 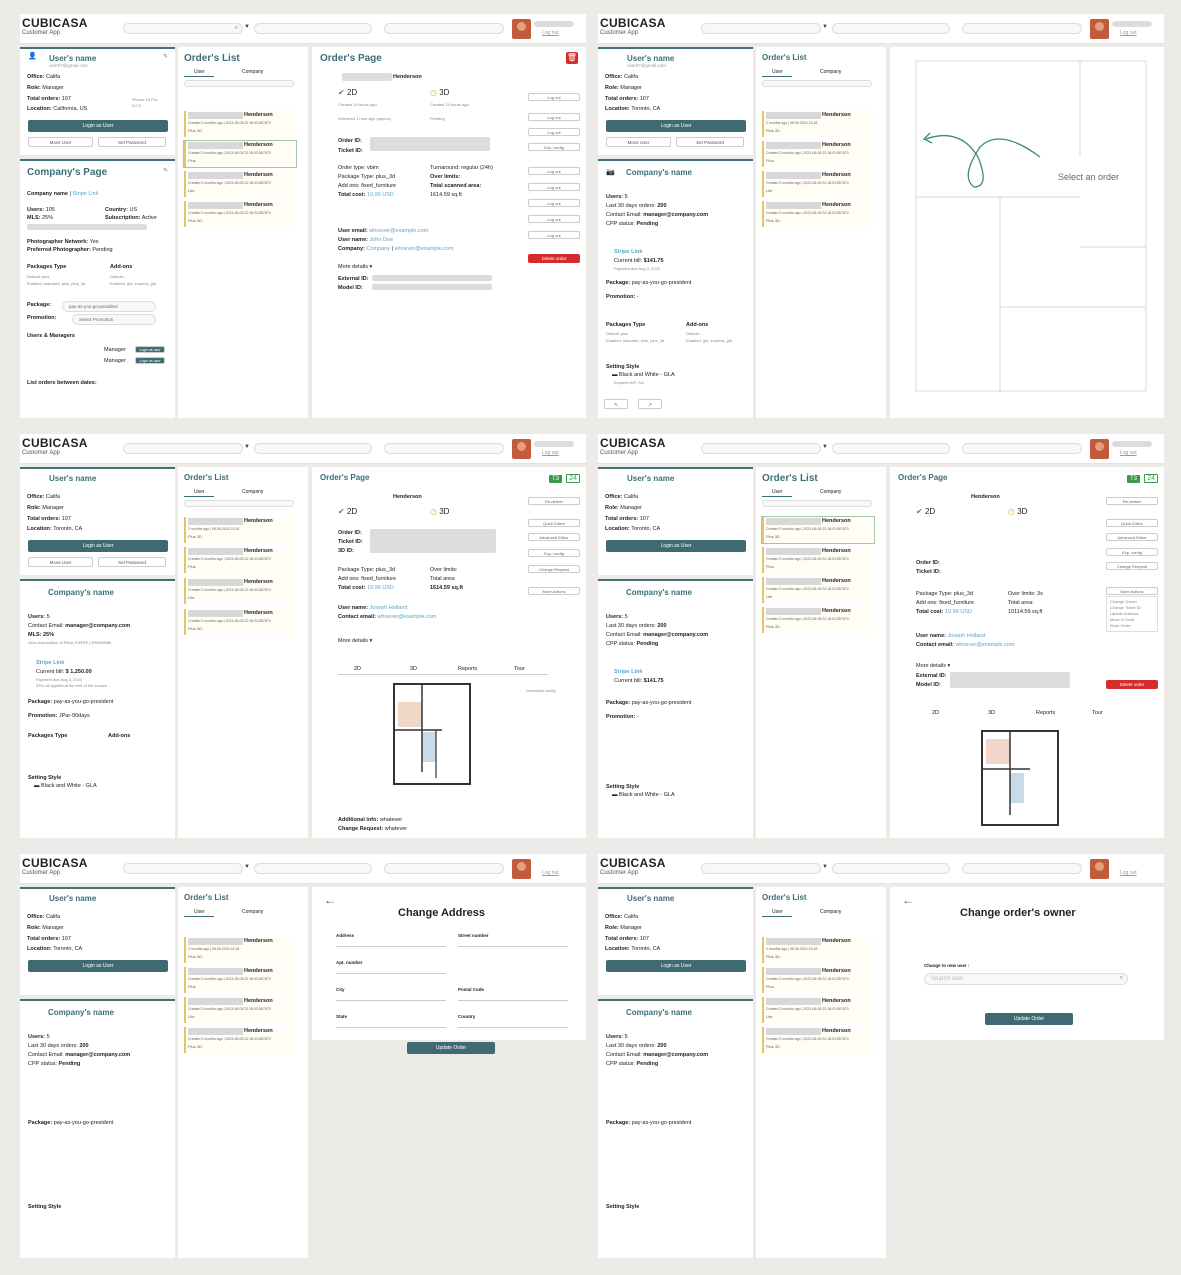 I want to click on quick-editor-button: Quick Editor, so click(x=1132, y=523).